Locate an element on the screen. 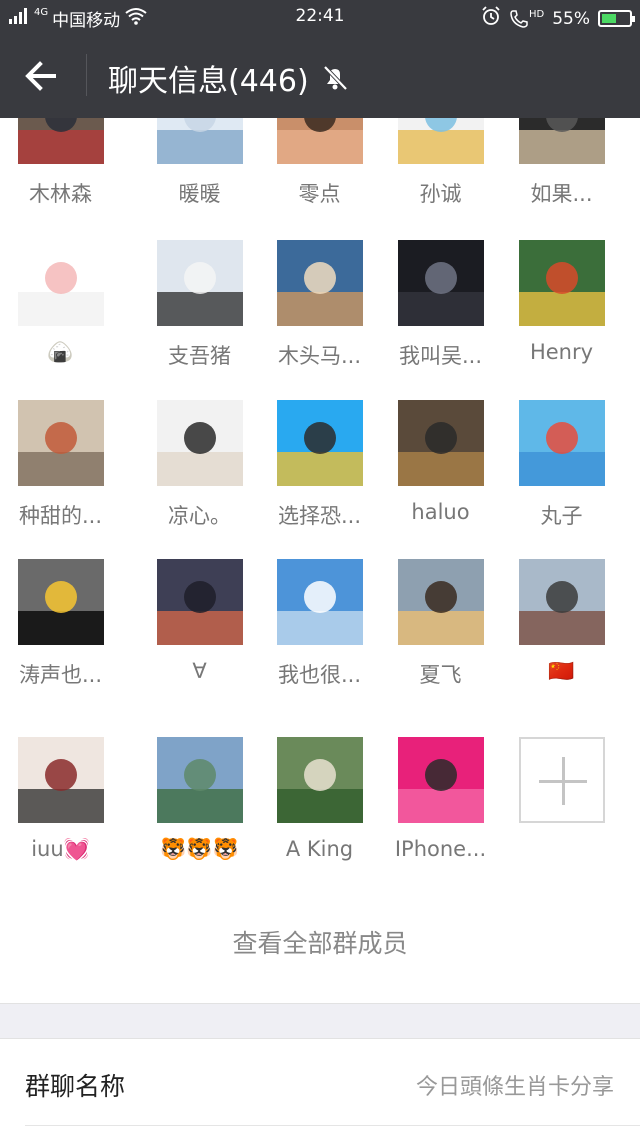 This screenshot has width=640, height=1138. page-title: 聊天信息(446) is located at coordinates (208, 81).